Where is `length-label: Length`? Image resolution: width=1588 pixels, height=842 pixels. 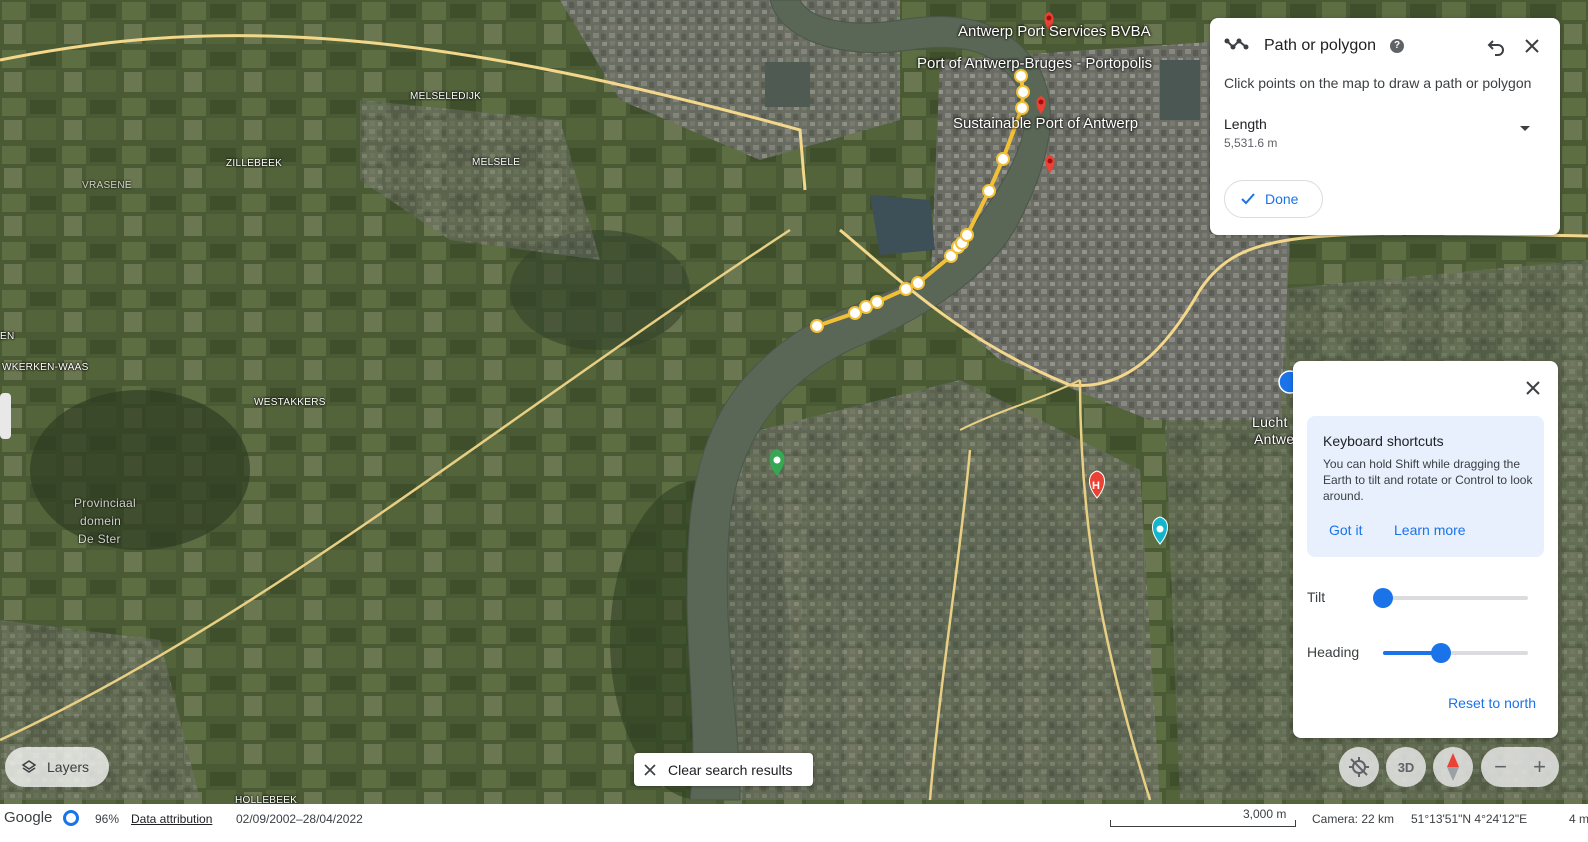 length-label: Length is located at coordinates (1245, 124).